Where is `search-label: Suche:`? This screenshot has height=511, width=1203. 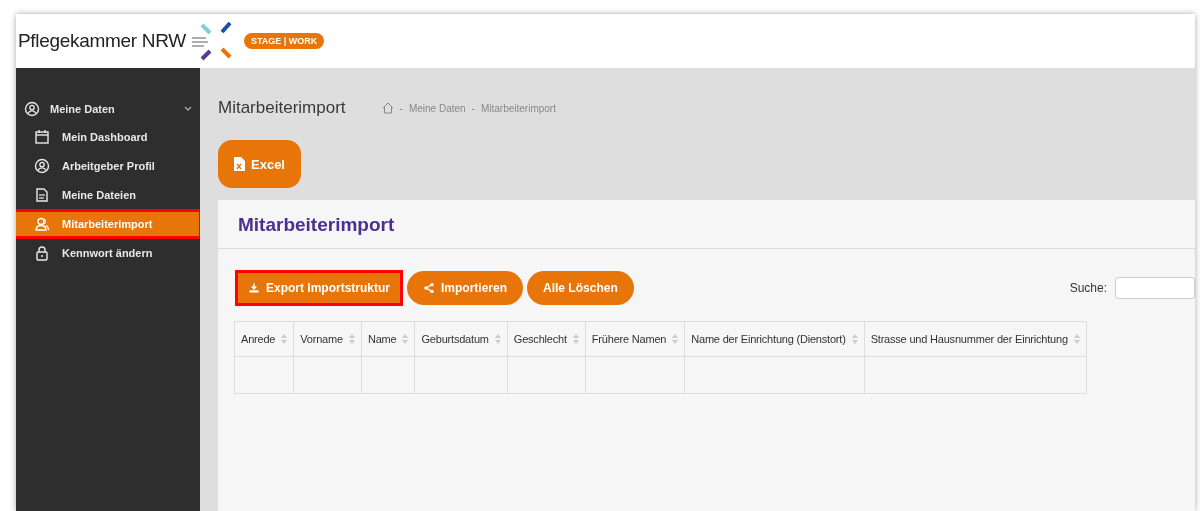
search-label: Suche: is located at coordinates (1088, 288).